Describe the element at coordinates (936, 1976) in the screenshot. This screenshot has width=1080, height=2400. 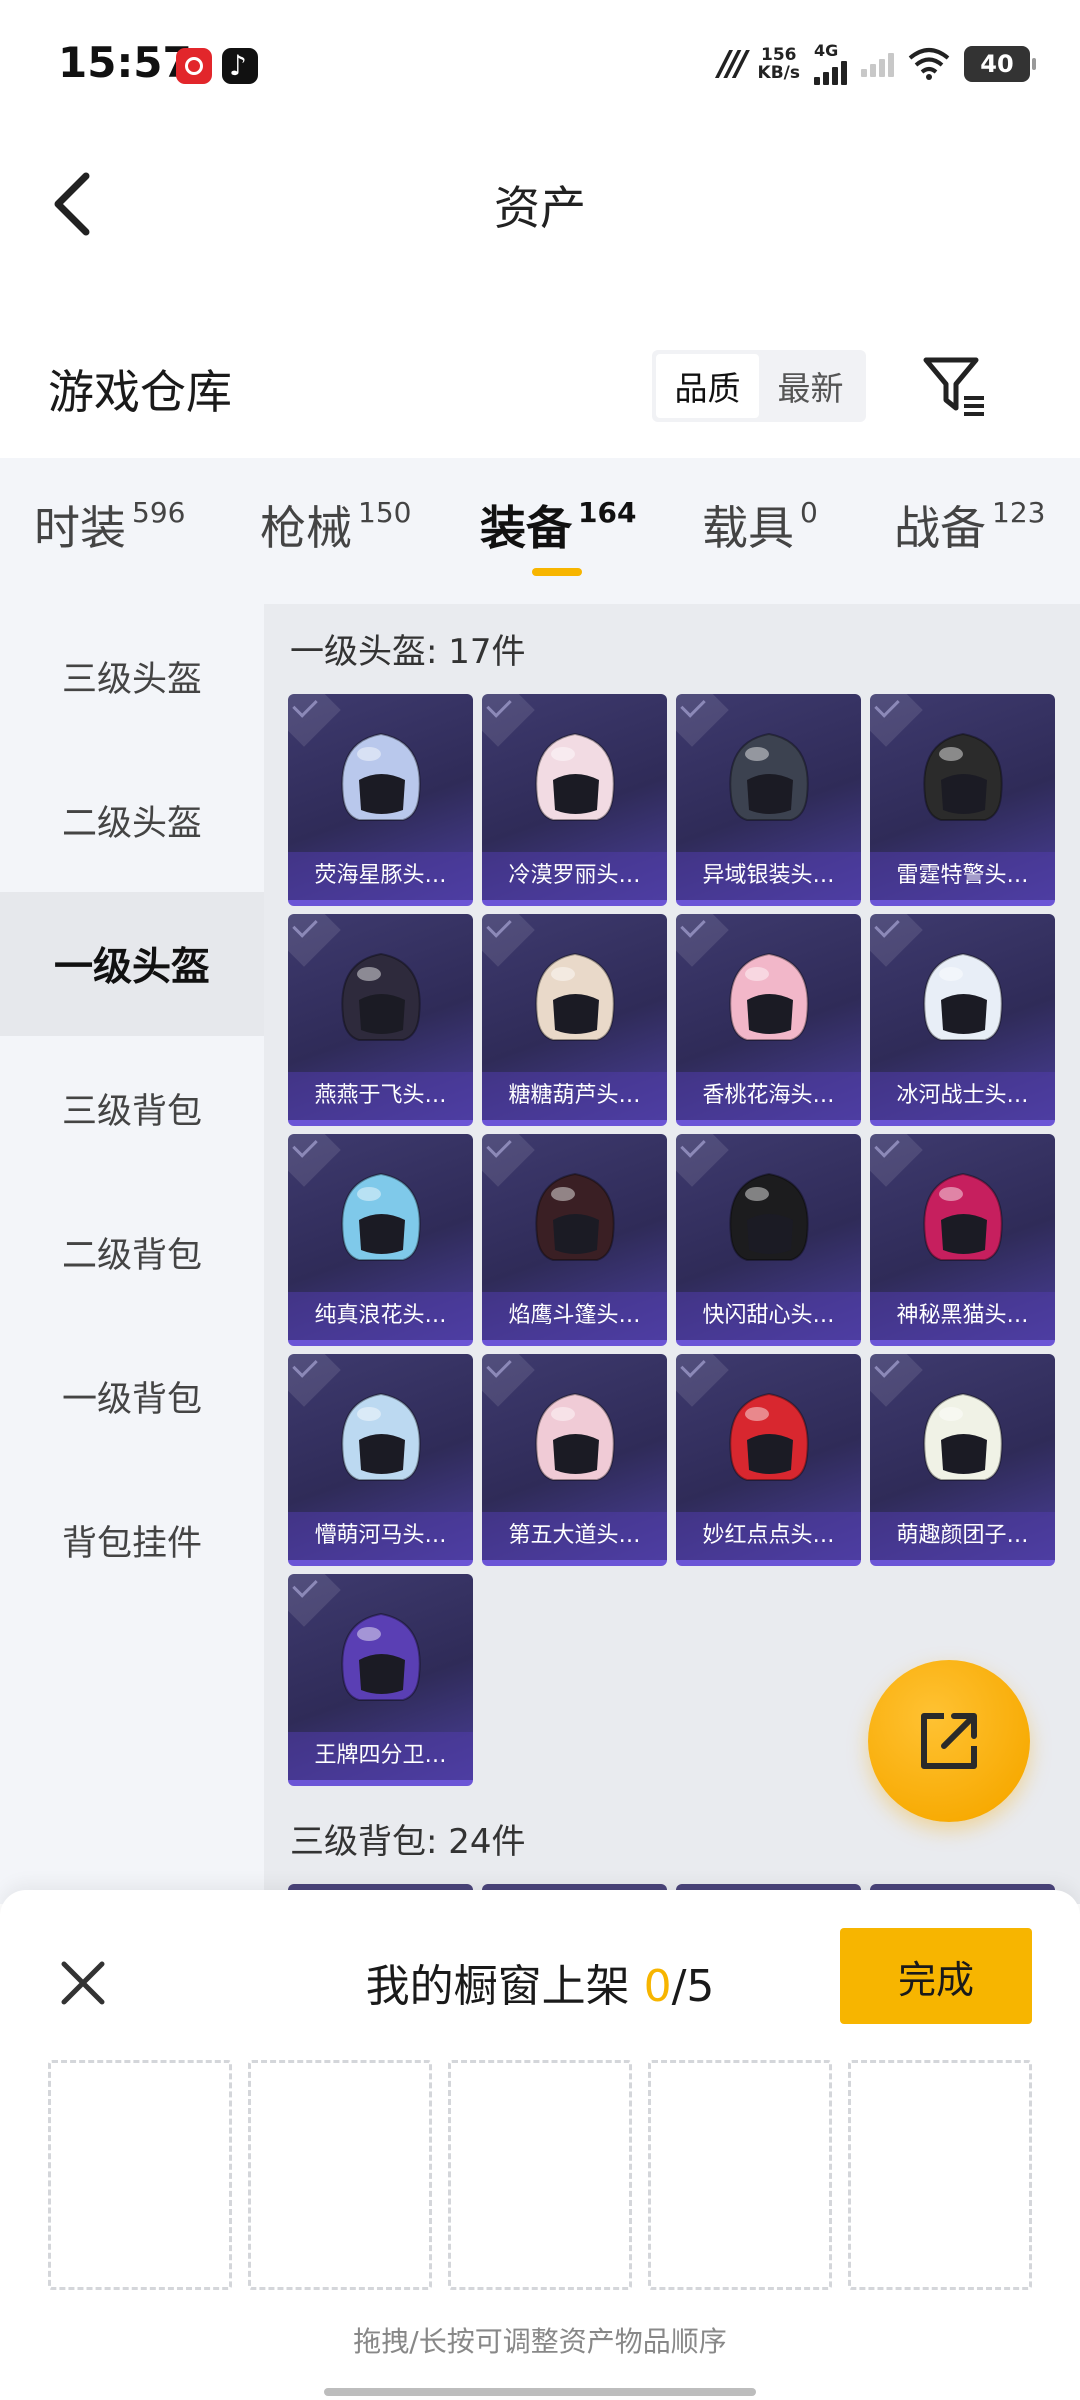
I see `done-button: 完成` at that location.